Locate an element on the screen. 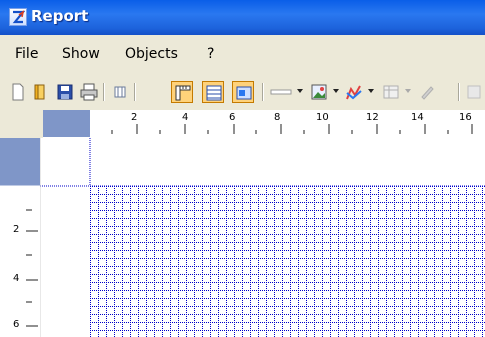  vertical-ruler: 2 4 6 is located at coordinates (20, 237).